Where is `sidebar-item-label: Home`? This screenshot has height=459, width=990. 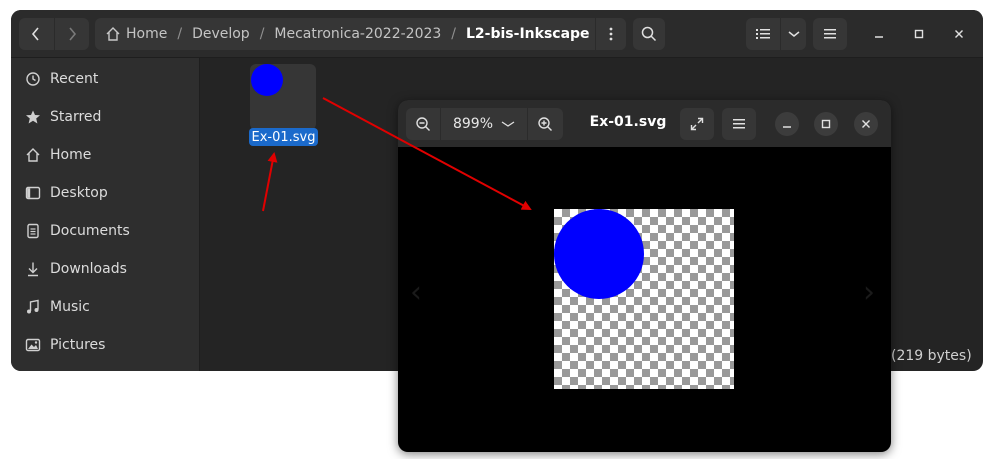 sidebar-item-label: Home is located at coordinates (71, 155).